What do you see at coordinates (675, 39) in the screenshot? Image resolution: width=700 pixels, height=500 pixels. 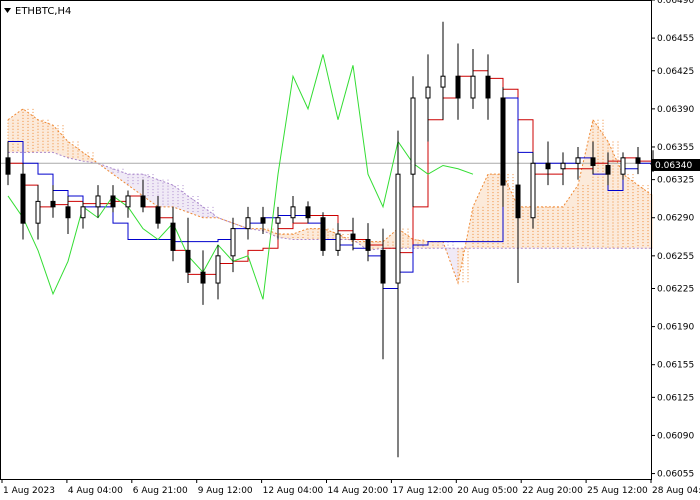 I see `y-tick-label: 0.06455` at bounding box center [675, 39].